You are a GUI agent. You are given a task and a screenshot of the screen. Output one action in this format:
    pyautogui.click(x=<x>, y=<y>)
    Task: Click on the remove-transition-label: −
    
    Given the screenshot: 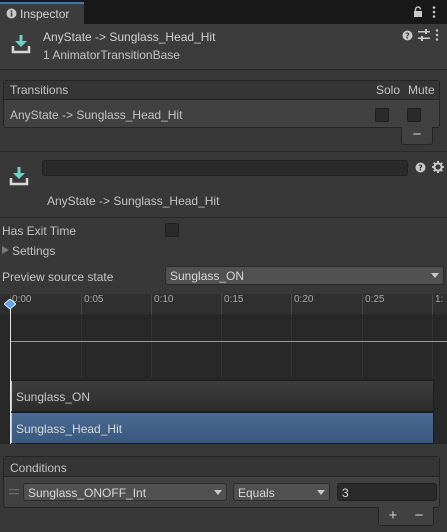 What is the action you would take?
    pyautogui.click(x=417, y=134)
    